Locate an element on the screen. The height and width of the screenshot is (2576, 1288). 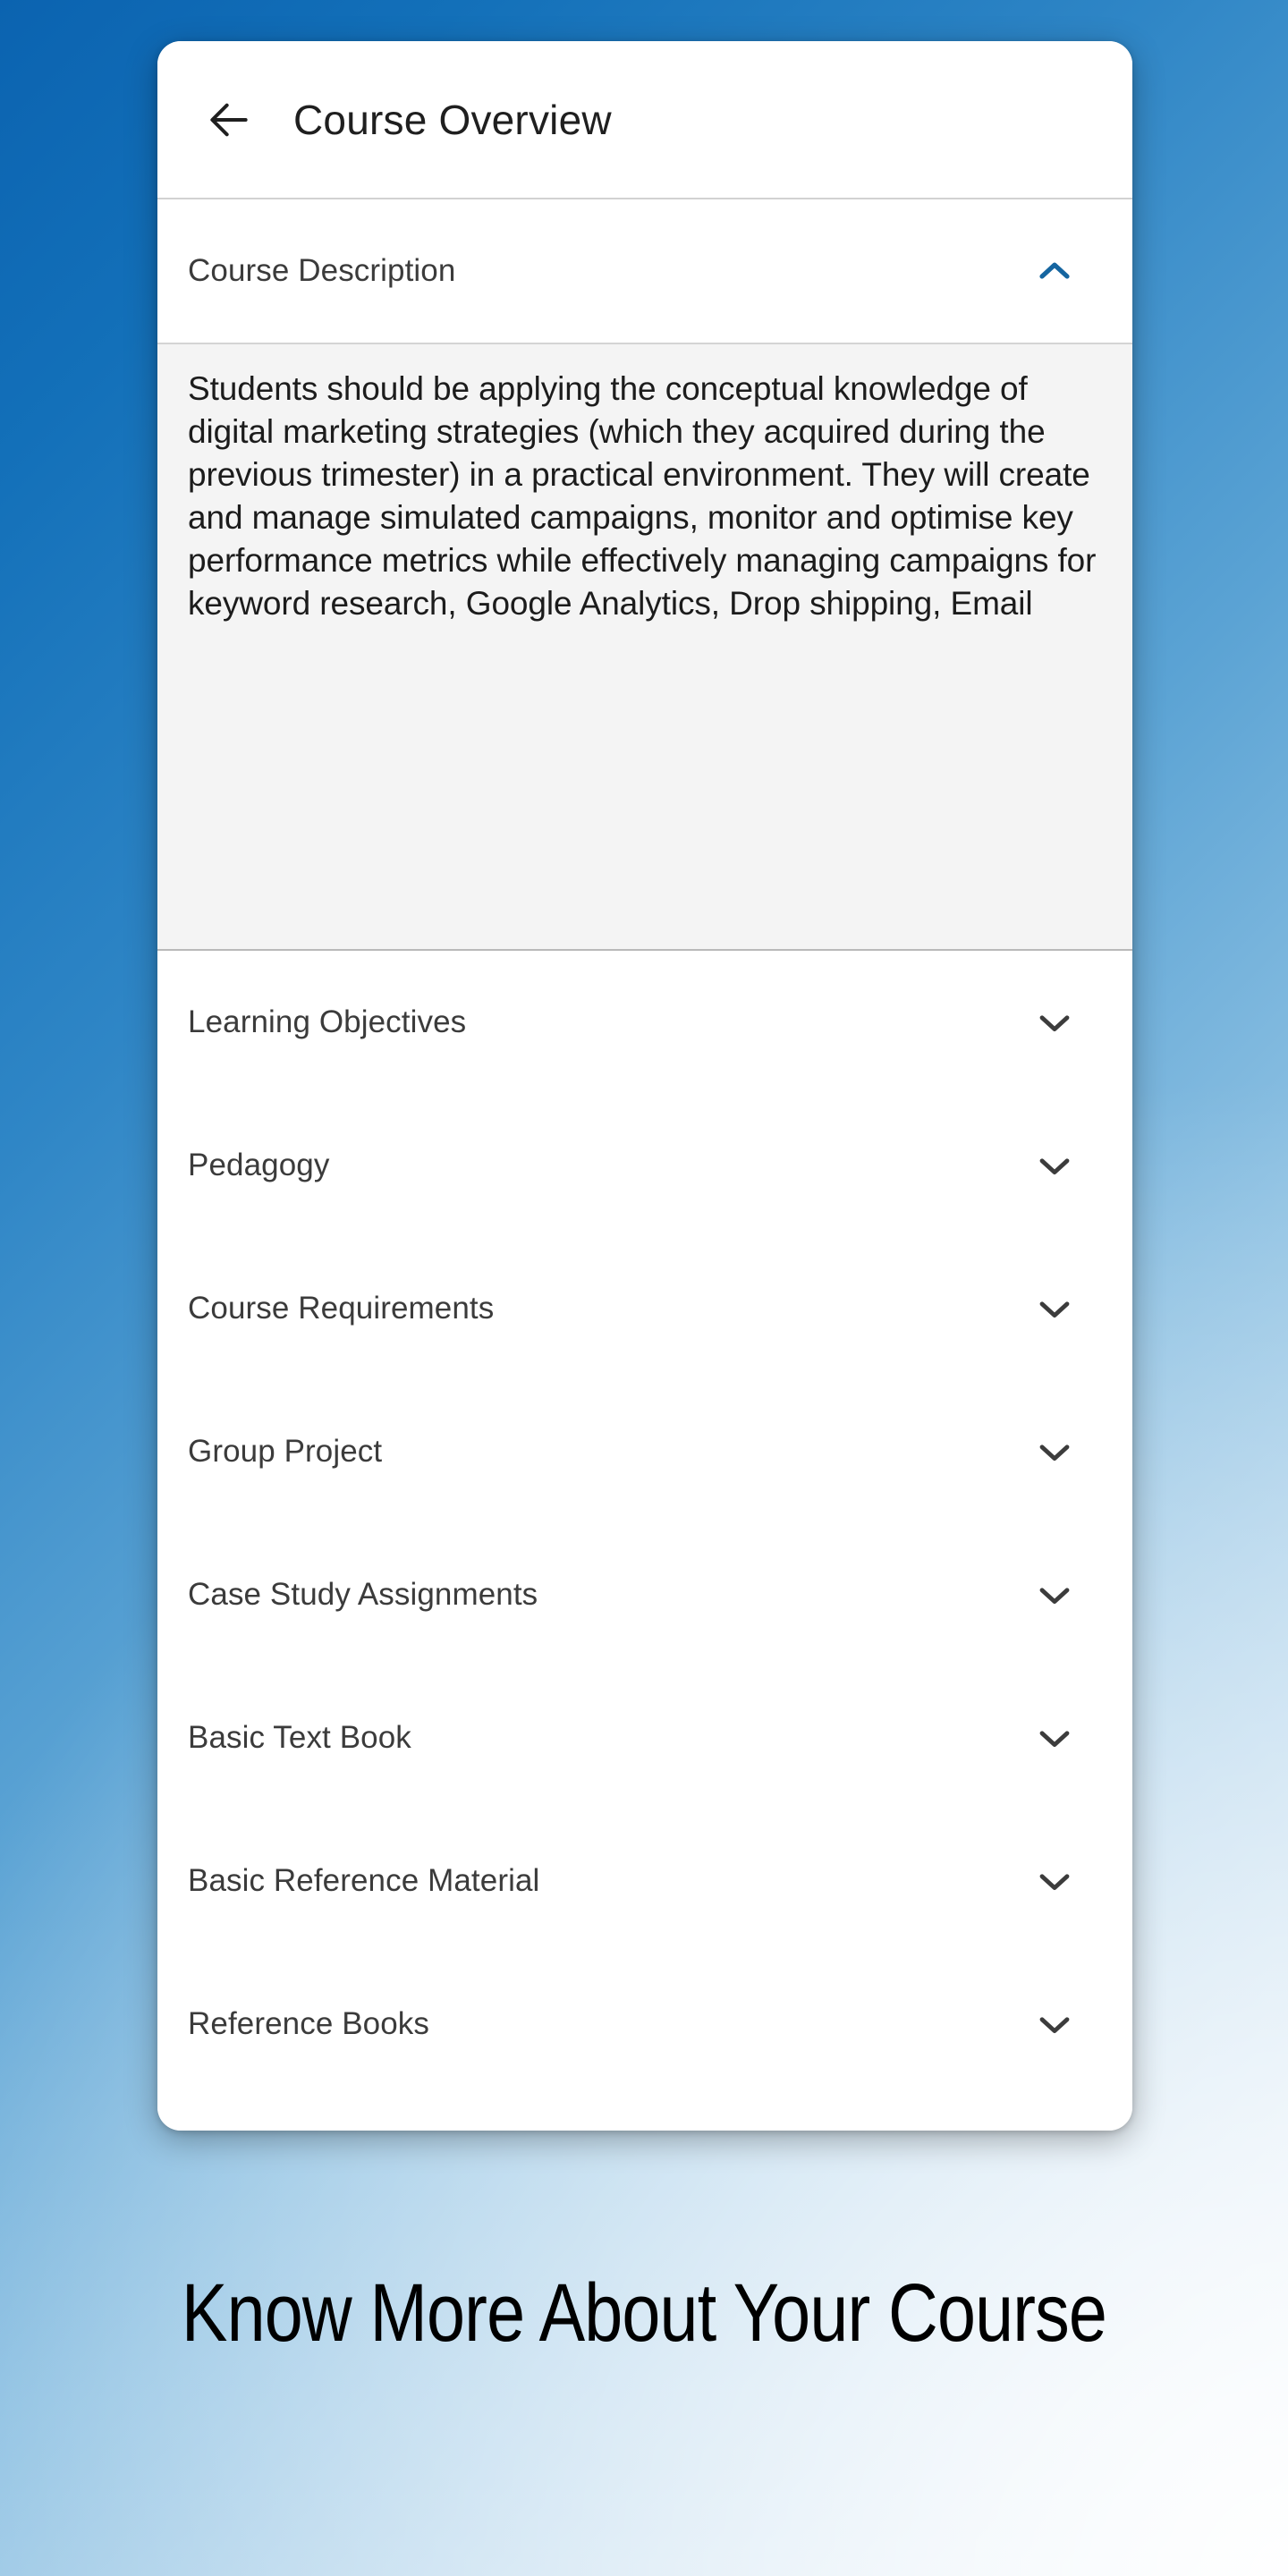
accordion-header-course-description: Course Description is located at coordinates (644, 271).